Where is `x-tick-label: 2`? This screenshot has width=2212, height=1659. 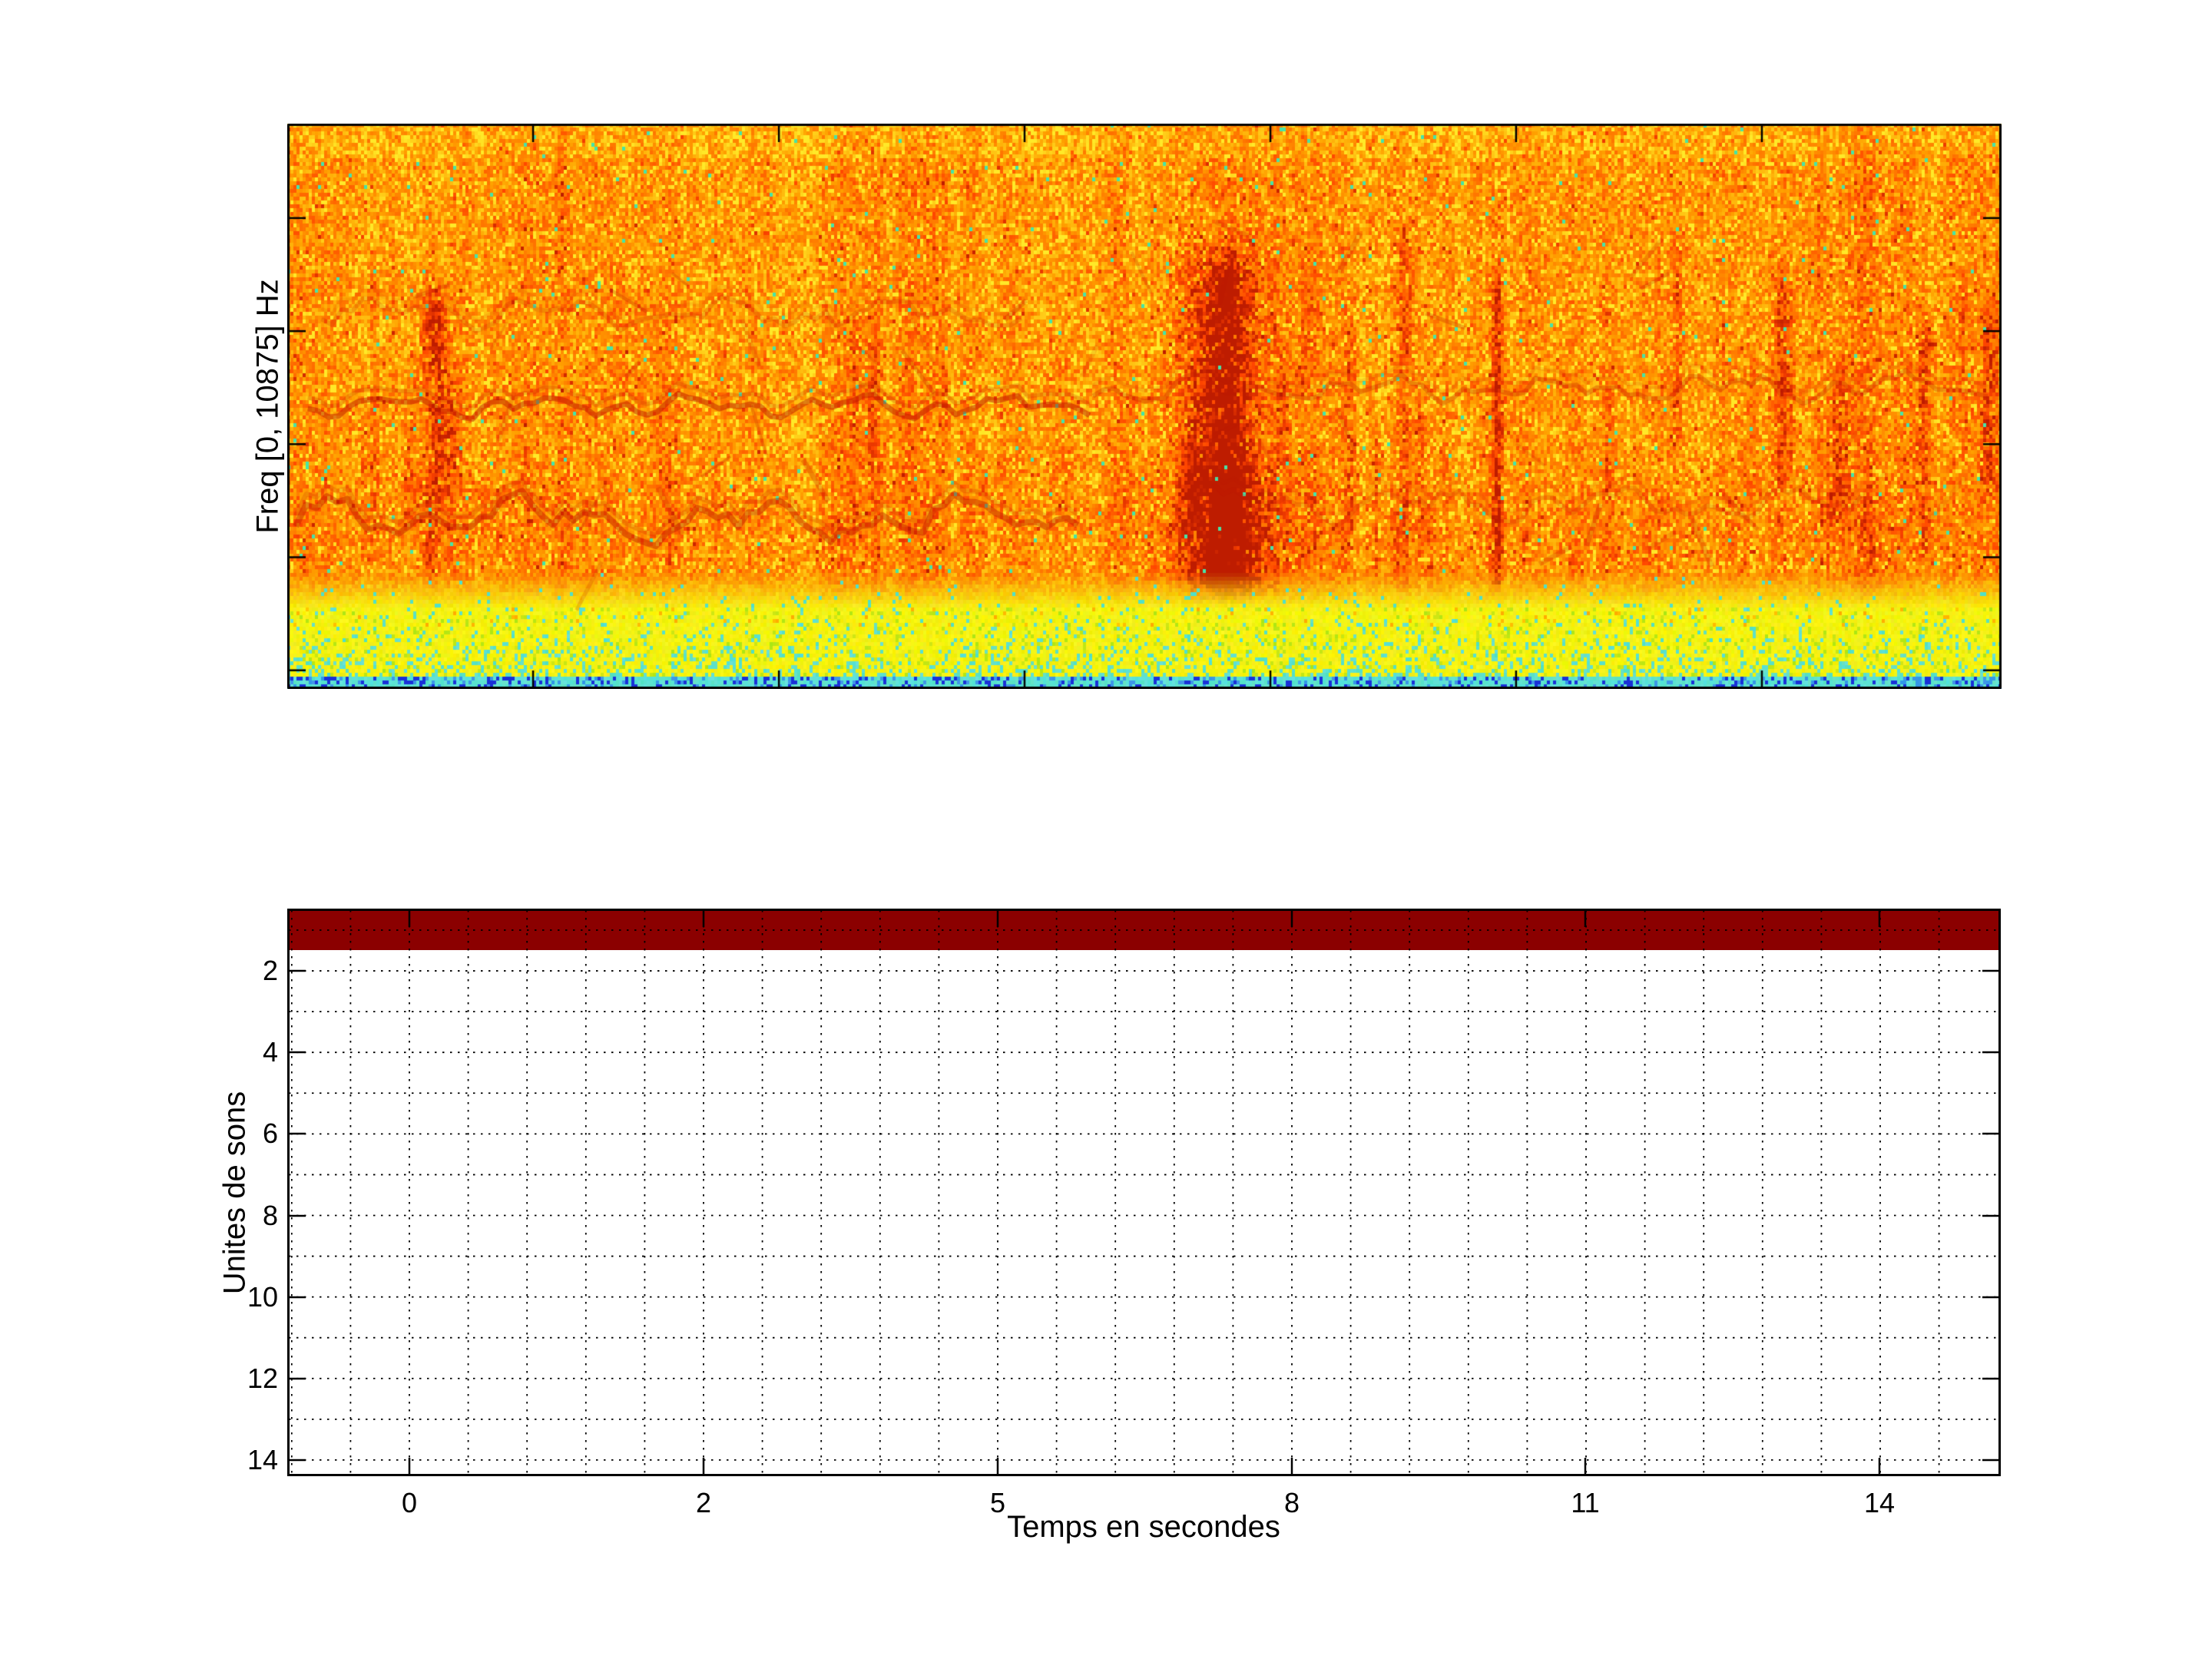
x-tick-label: 2 is located at coordinates (703, 1502).